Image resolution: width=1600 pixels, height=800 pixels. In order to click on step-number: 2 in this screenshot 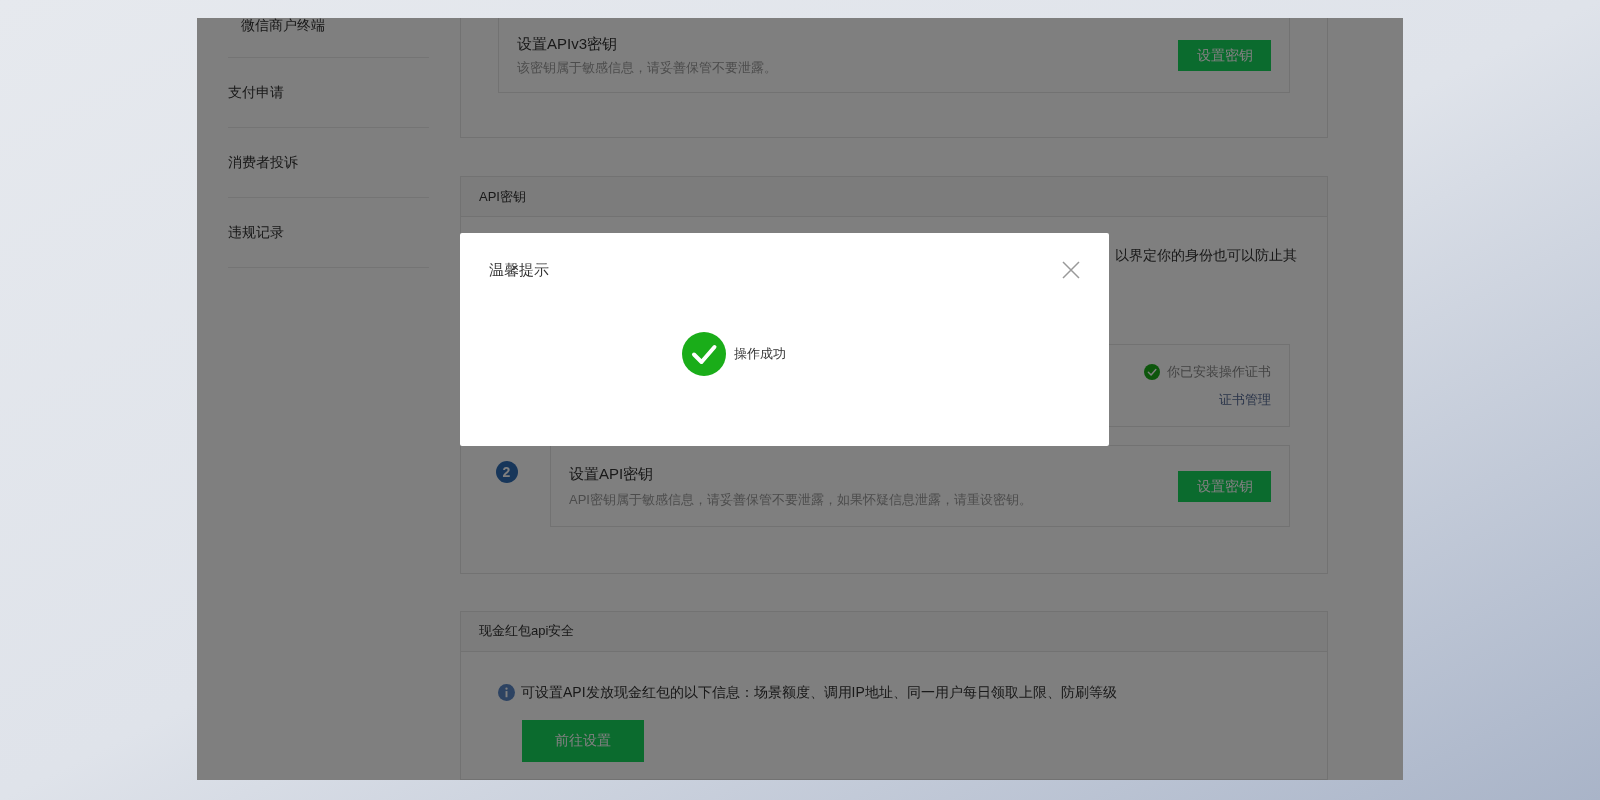, I will do `click(506, 472)`.